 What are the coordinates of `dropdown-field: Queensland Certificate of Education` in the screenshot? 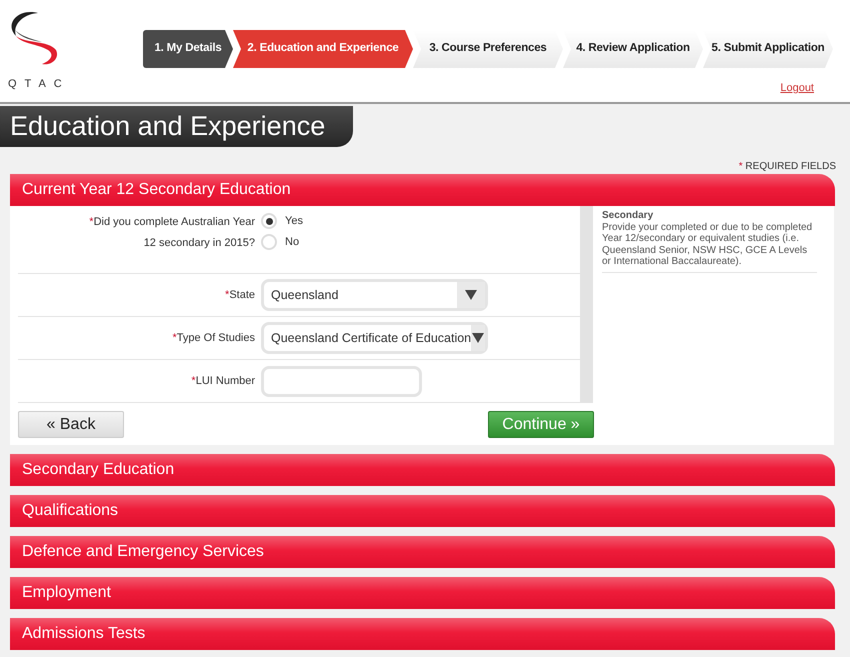 It's located at (374, 338).